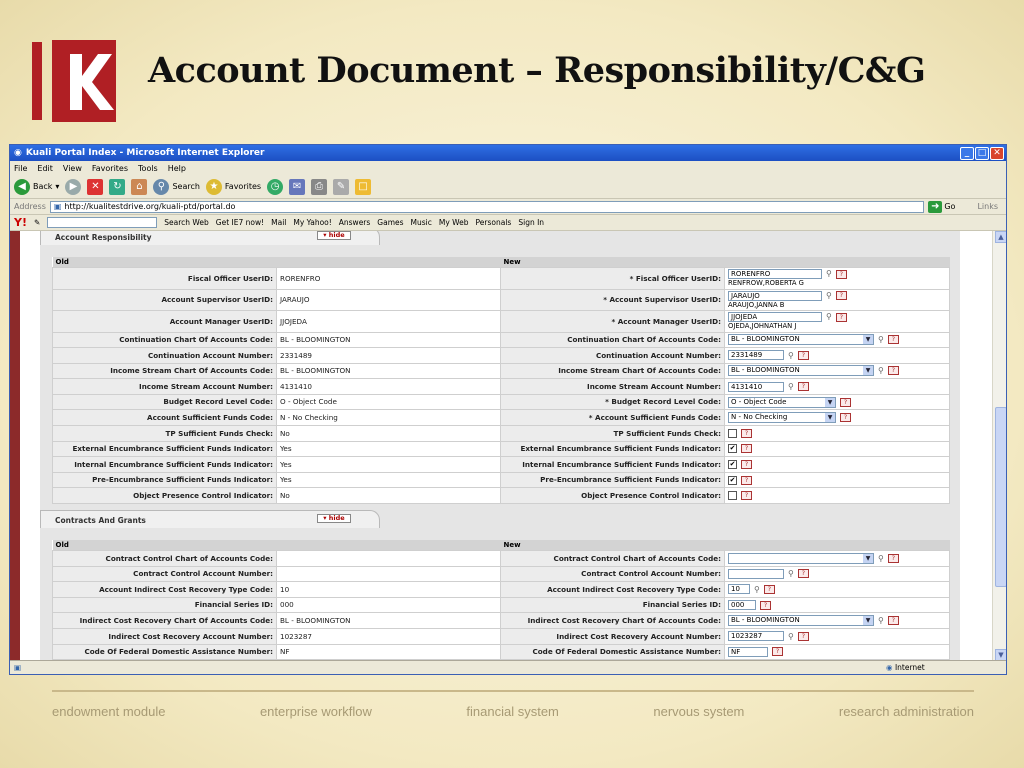  Describe the element at coordinates (732, 496) in the screenshot. I see `object-presence-checkbox` at that location.